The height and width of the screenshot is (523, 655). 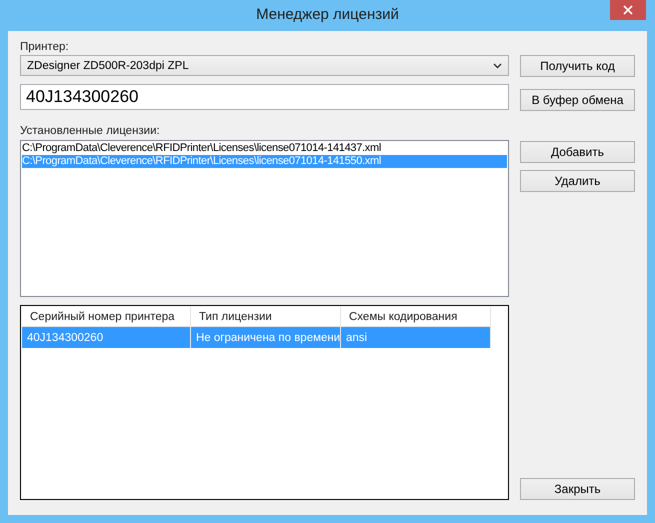 What do you see at coordinates (577, 152) in the screenshot?
I see `add-button: Добавить` at bounding box center [577, 152].